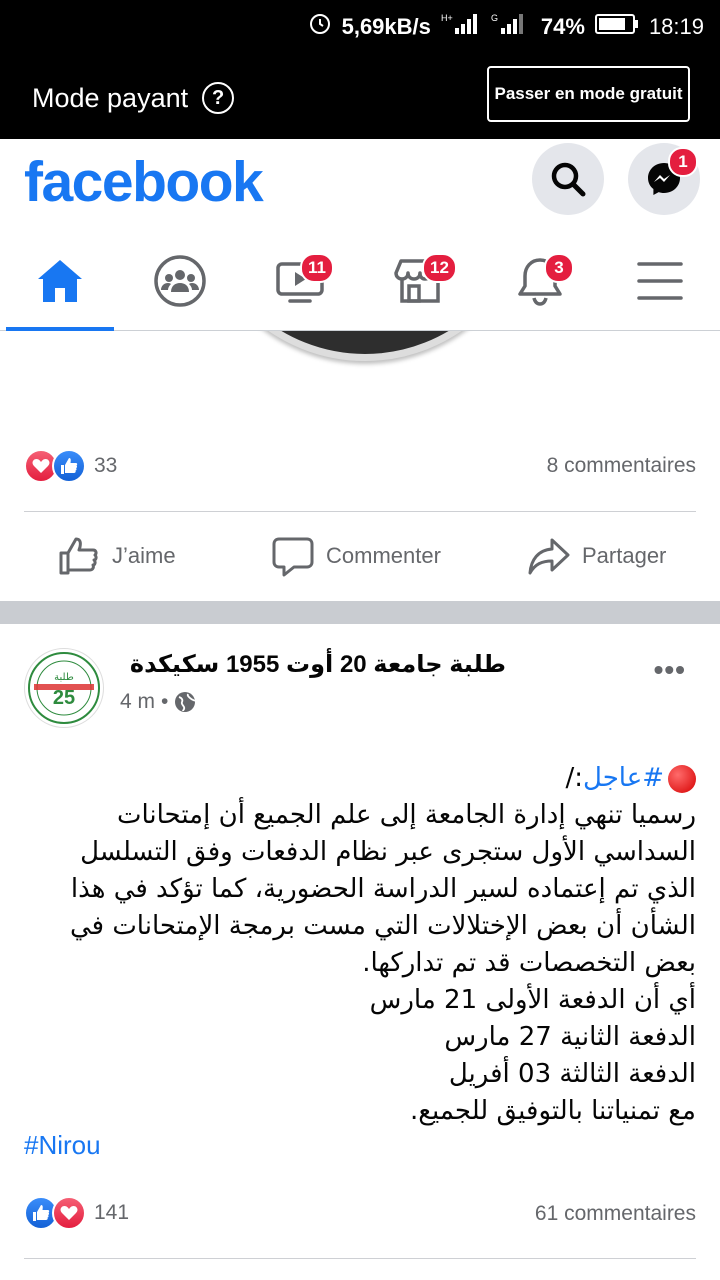  I want to click on share-icon, so click(549, 556).